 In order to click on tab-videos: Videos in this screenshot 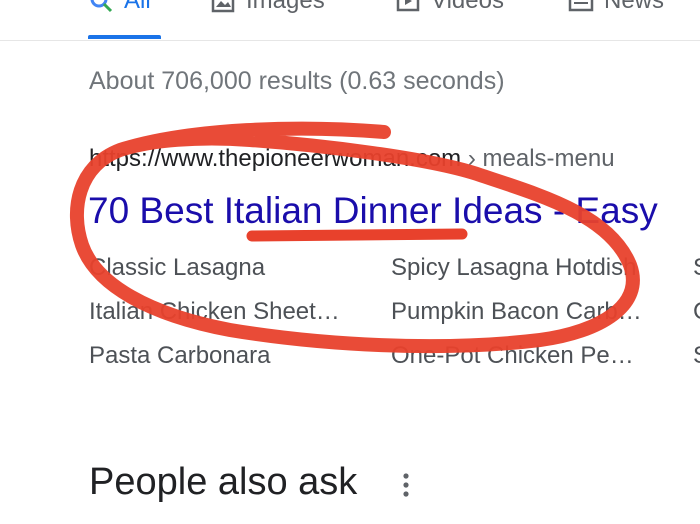, I will do `click(449, 9)`.